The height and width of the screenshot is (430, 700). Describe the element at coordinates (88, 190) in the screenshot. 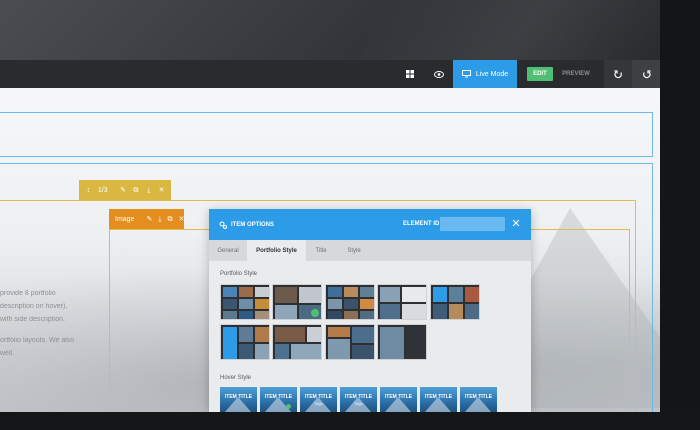

I see `move-icon: ↕` at that location.